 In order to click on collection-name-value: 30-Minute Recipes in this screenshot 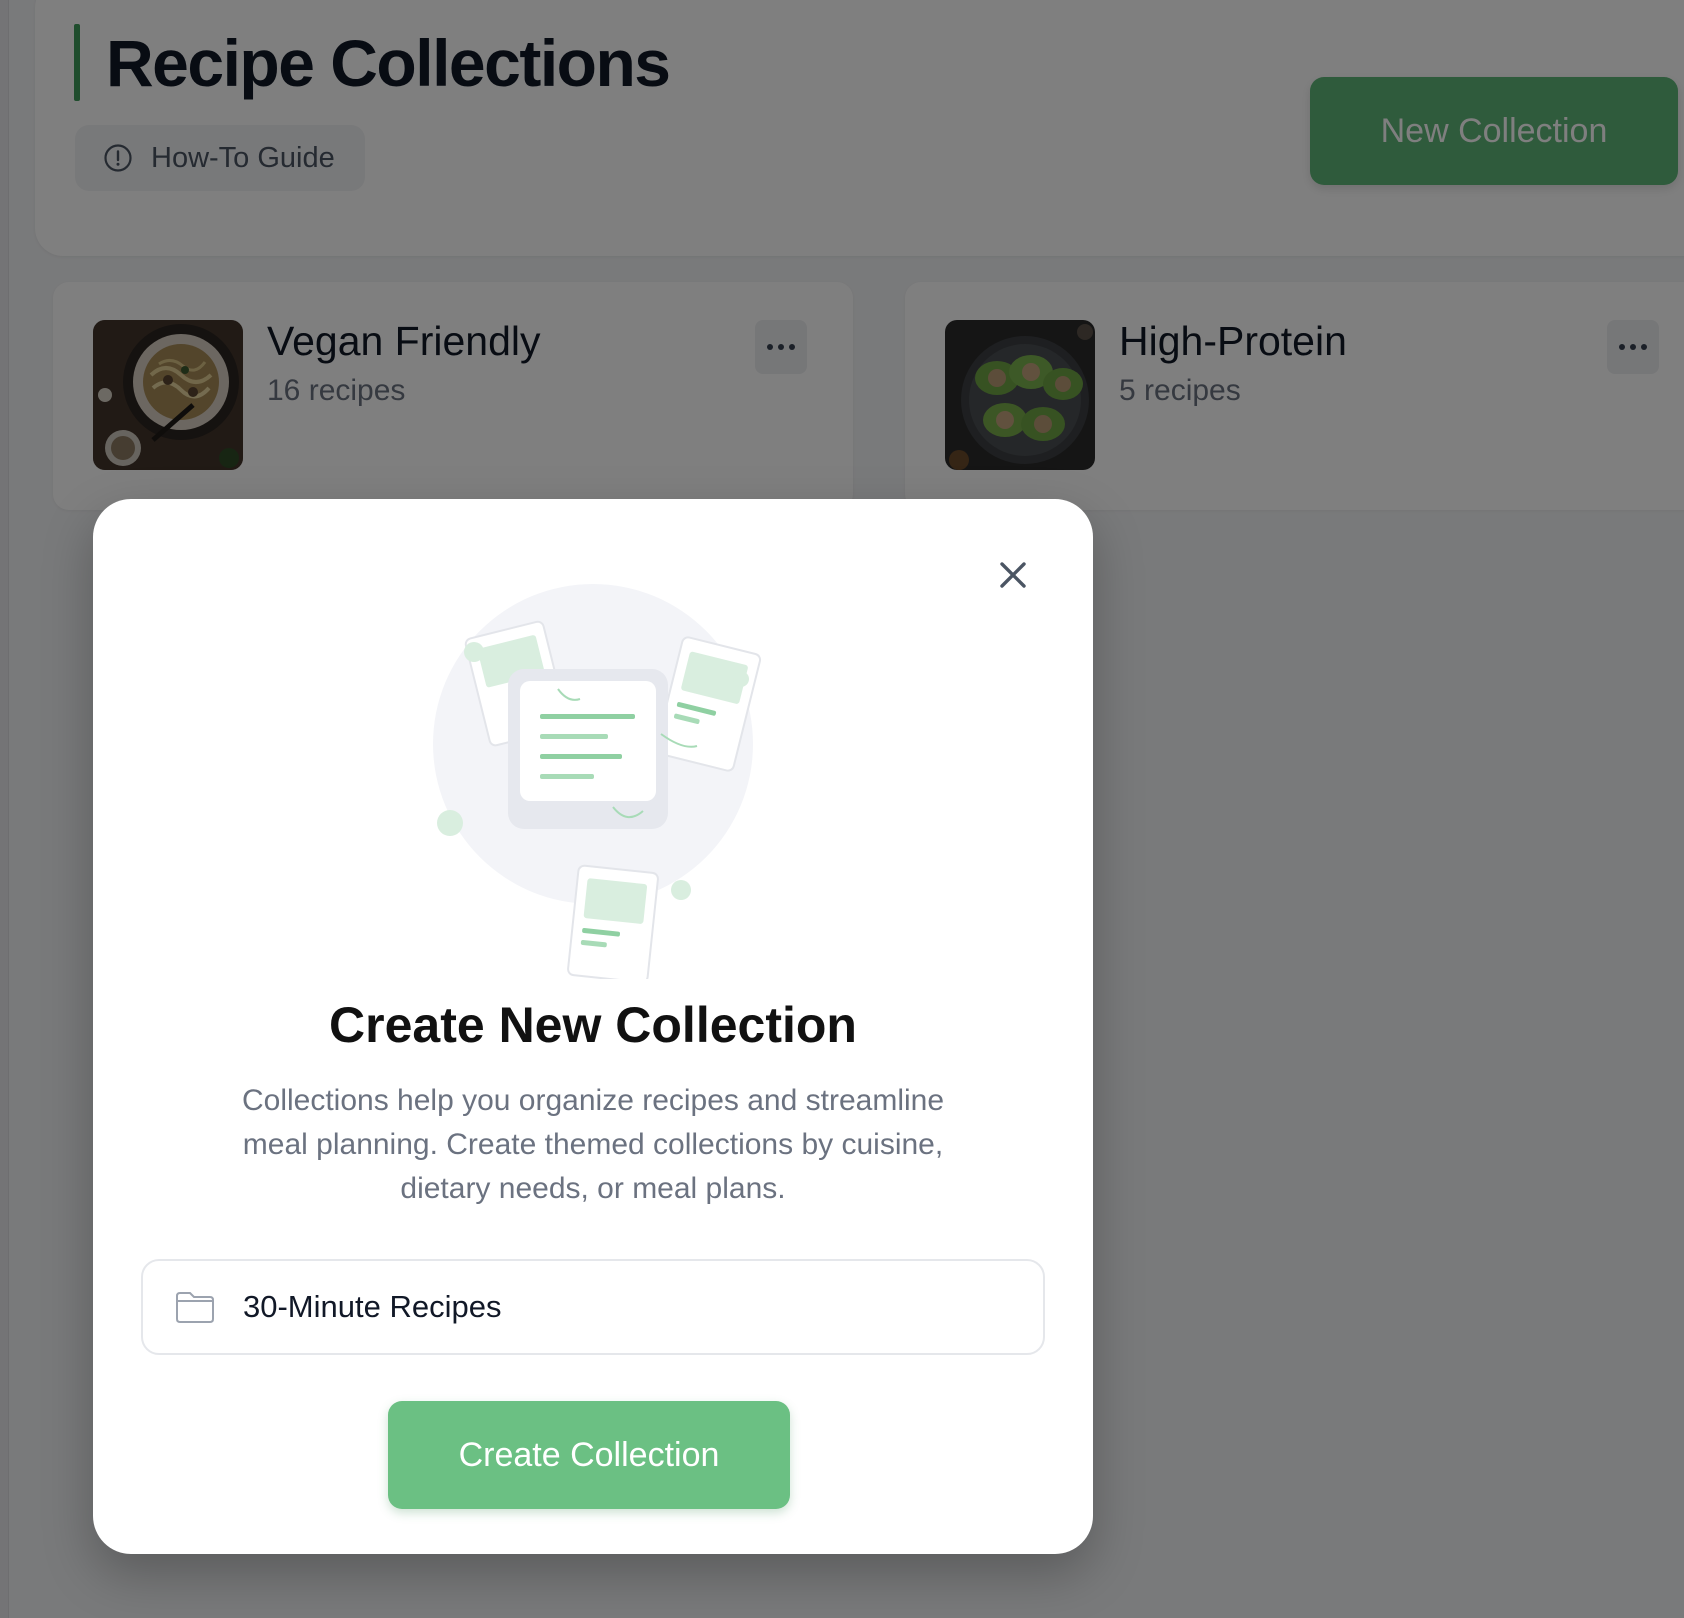, I will do `click(372, 1306)`.